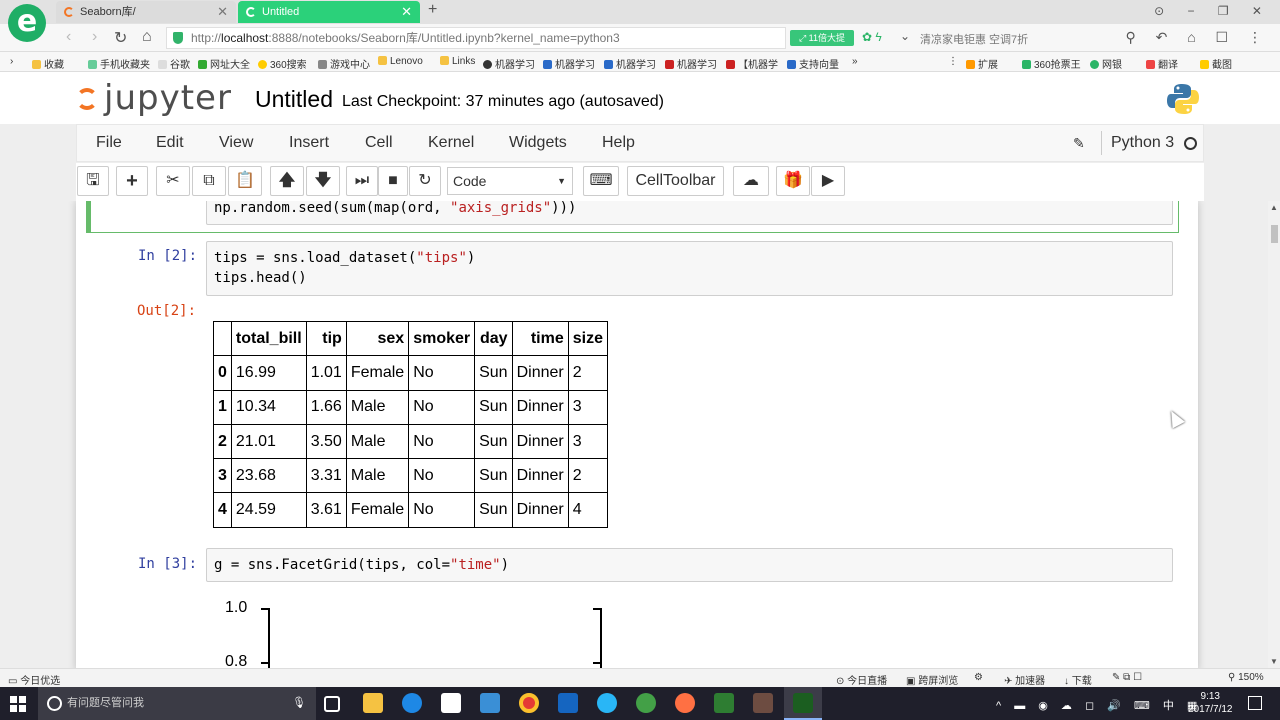  Describe the element at coordinates (529, 703) in the screenshot. I see `chrome-icon` at that location.